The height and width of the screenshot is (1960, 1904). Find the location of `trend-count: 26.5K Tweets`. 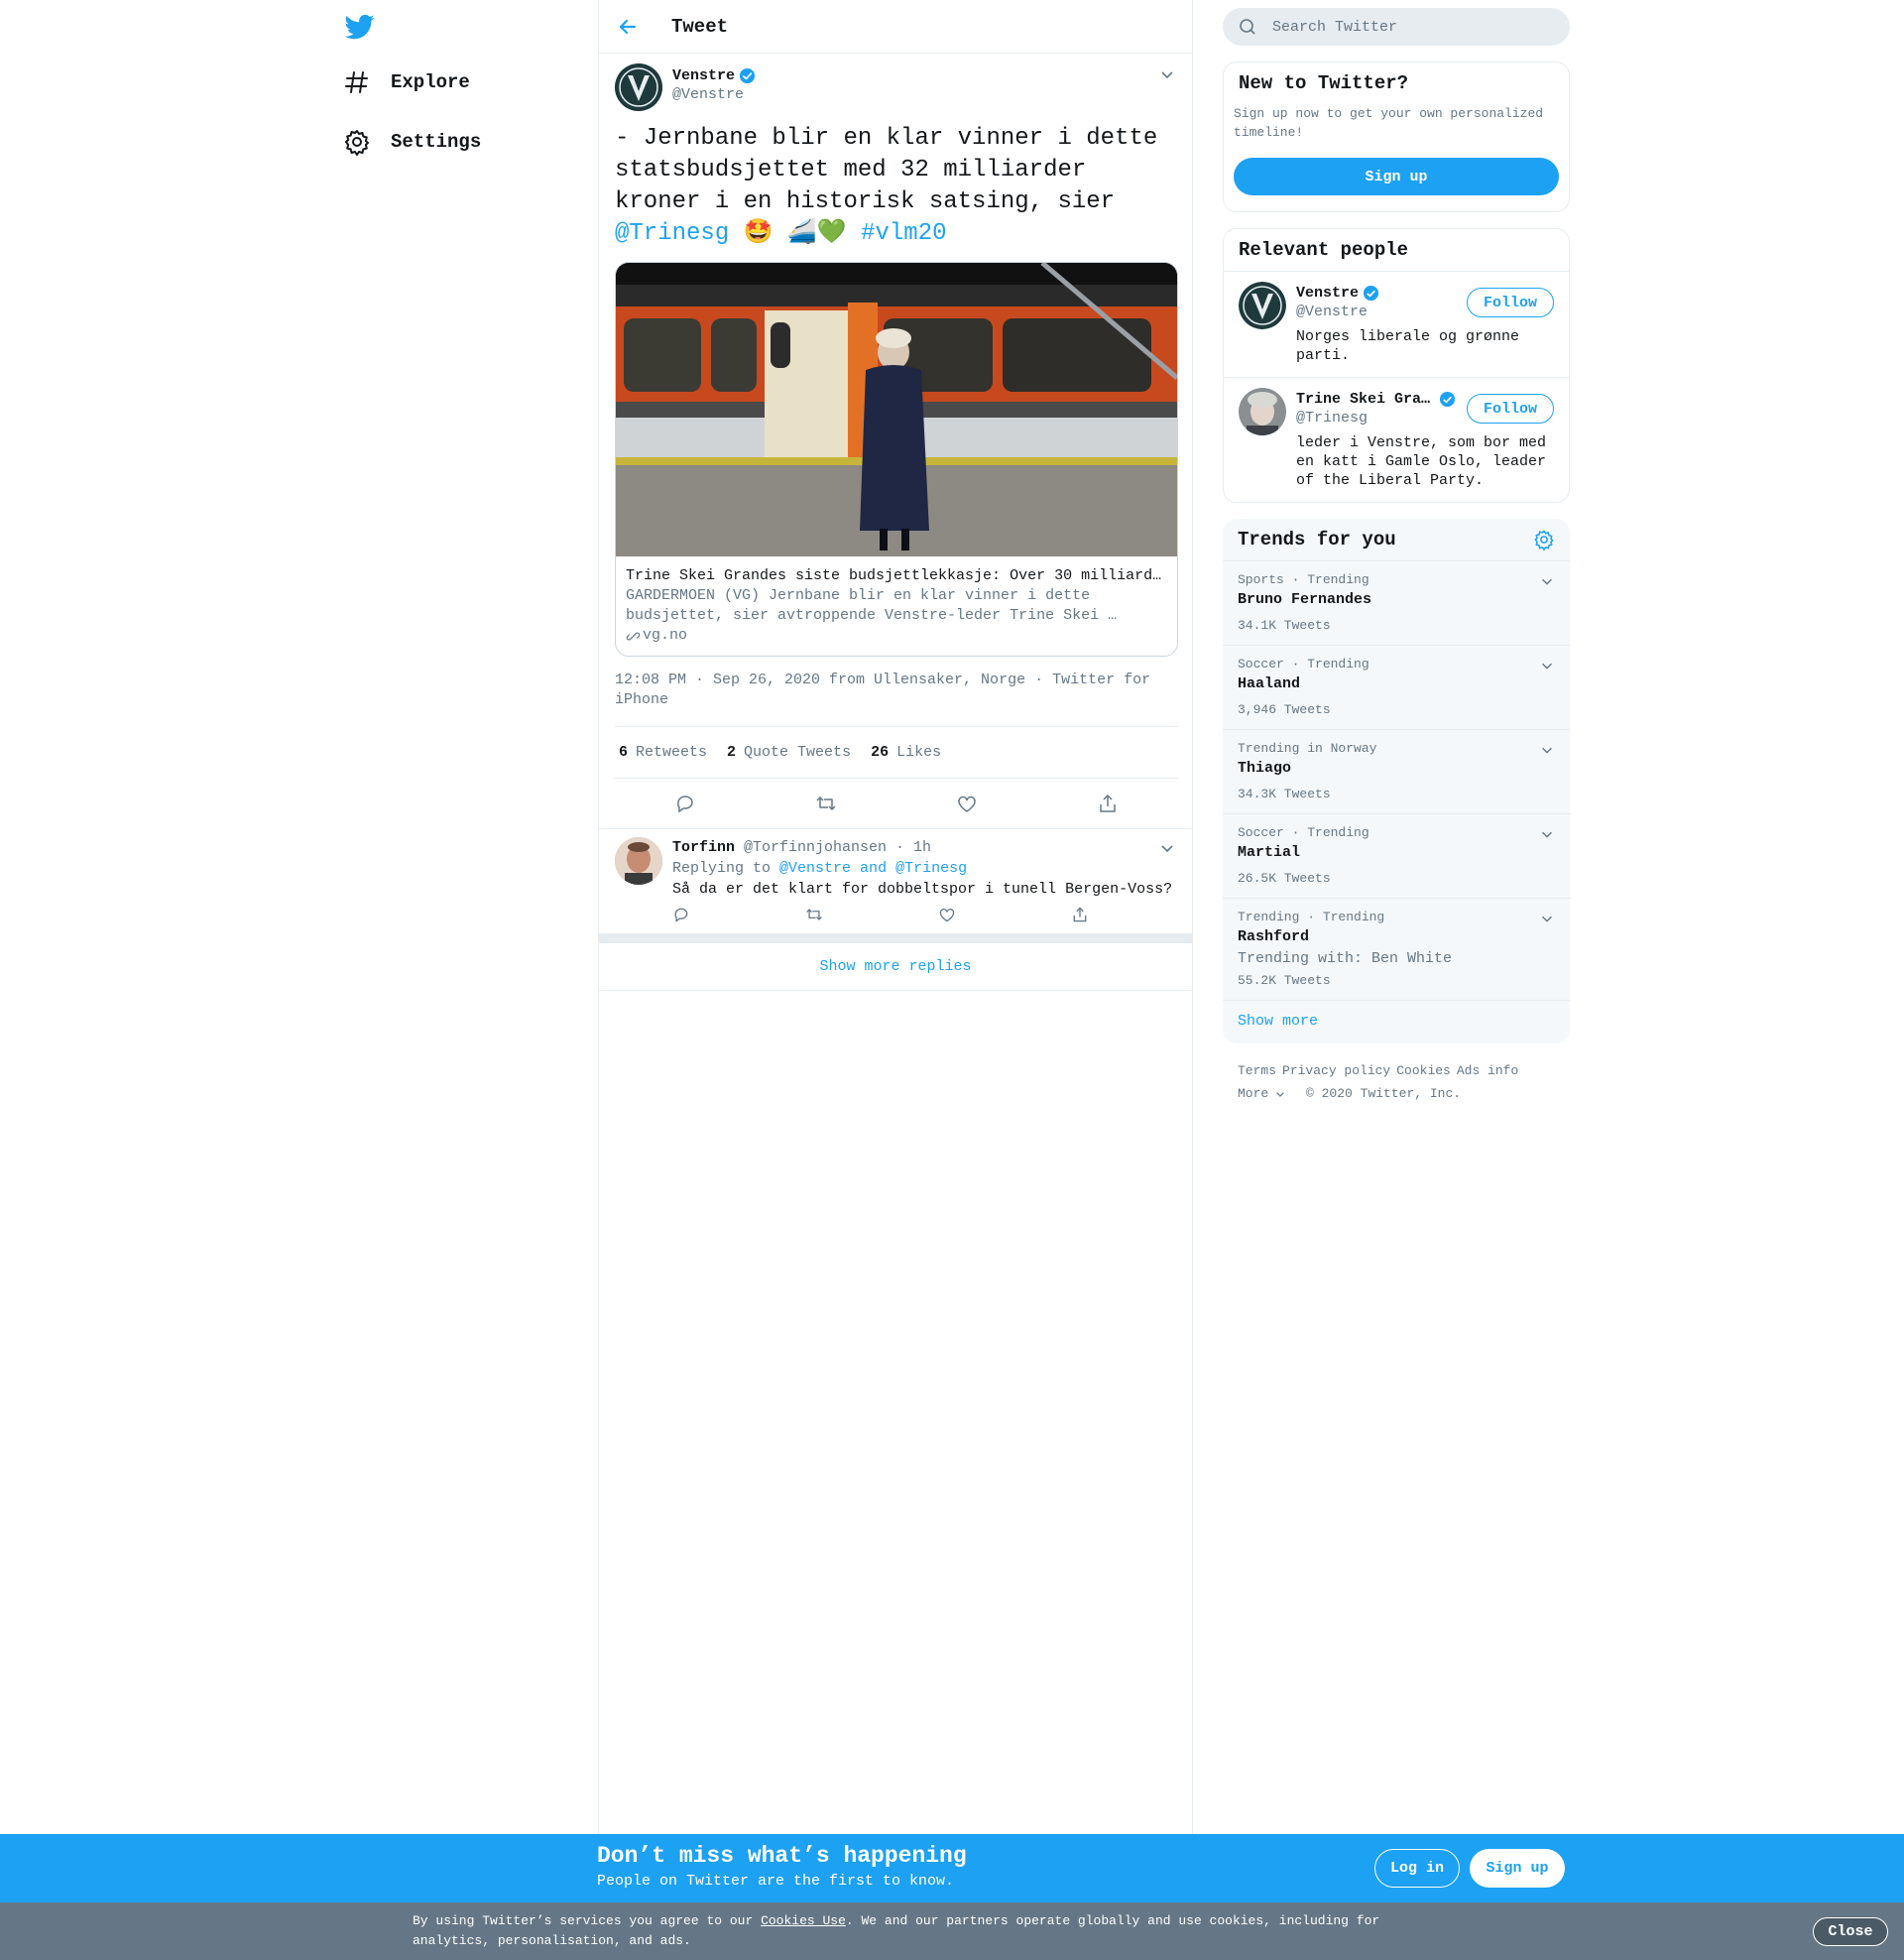

trend-count: 26.5K Tweets is located at coordinates (1284, 879).